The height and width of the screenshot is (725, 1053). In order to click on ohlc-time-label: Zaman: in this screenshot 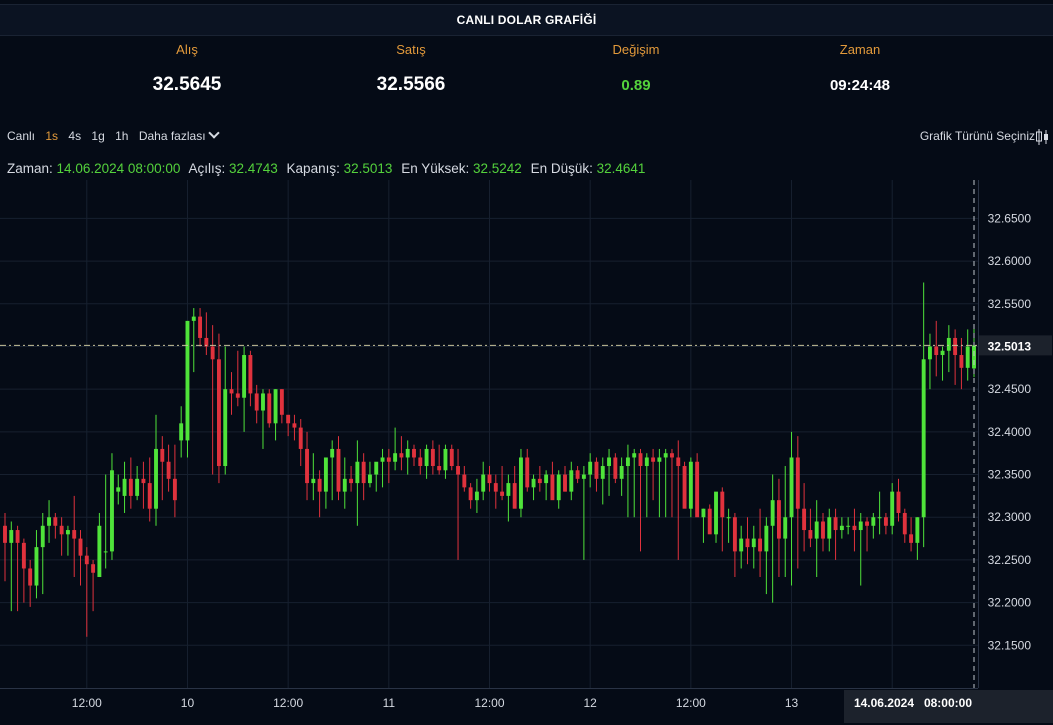, I will do `click(30, 168)`.